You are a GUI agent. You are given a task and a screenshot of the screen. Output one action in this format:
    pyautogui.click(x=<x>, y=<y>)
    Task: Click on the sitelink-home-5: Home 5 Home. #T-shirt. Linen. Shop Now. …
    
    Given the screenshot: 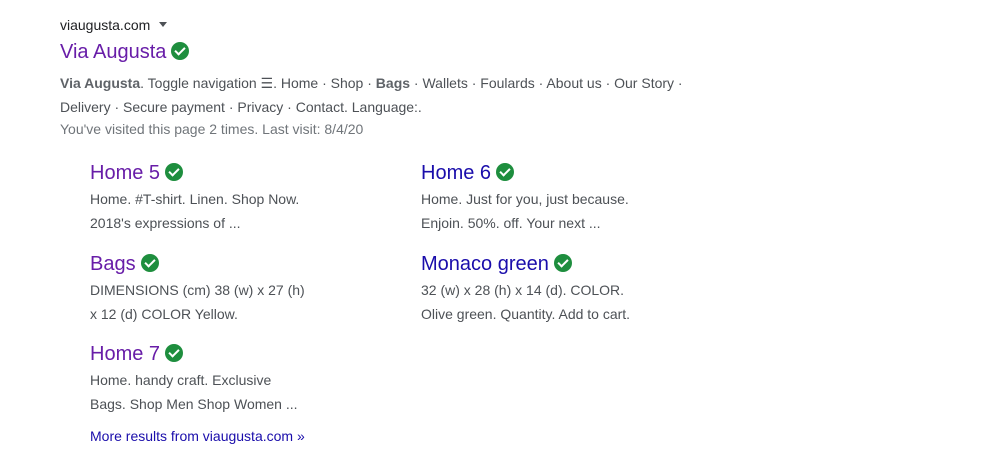 What is the action you would take?
    pyautogui.click(x=220, y=197)
    